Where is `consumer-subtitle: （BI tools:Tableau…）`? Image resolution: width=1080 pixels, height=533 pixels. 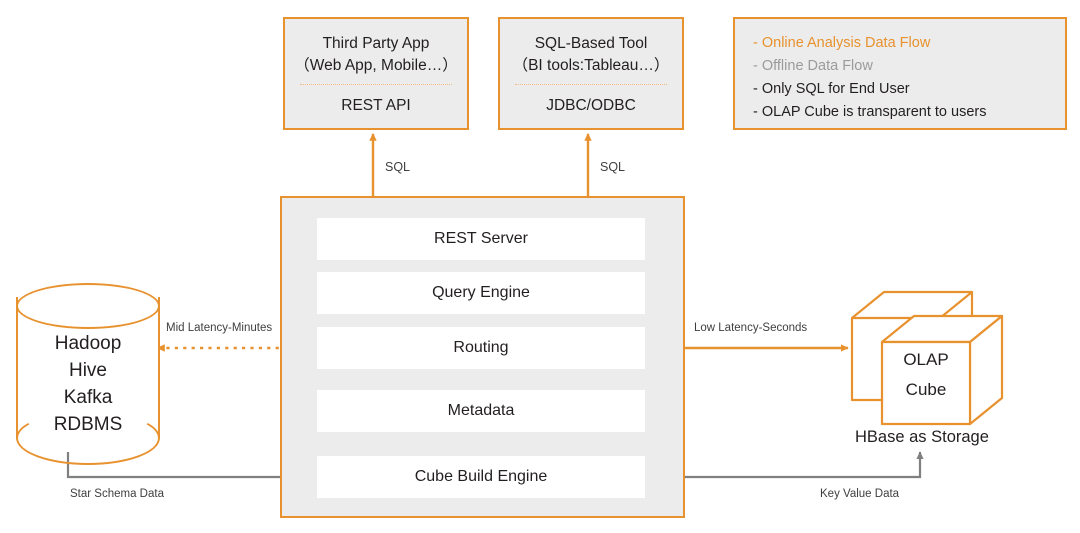 consumer-subtitle: （BI tools:Tableau…） is located at coordinates (591, 65).